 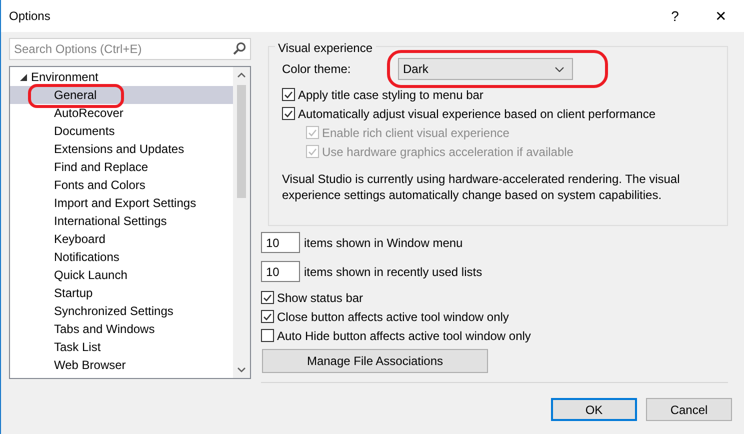 I want to click on help-button: ?, so click(x=675, y=16).